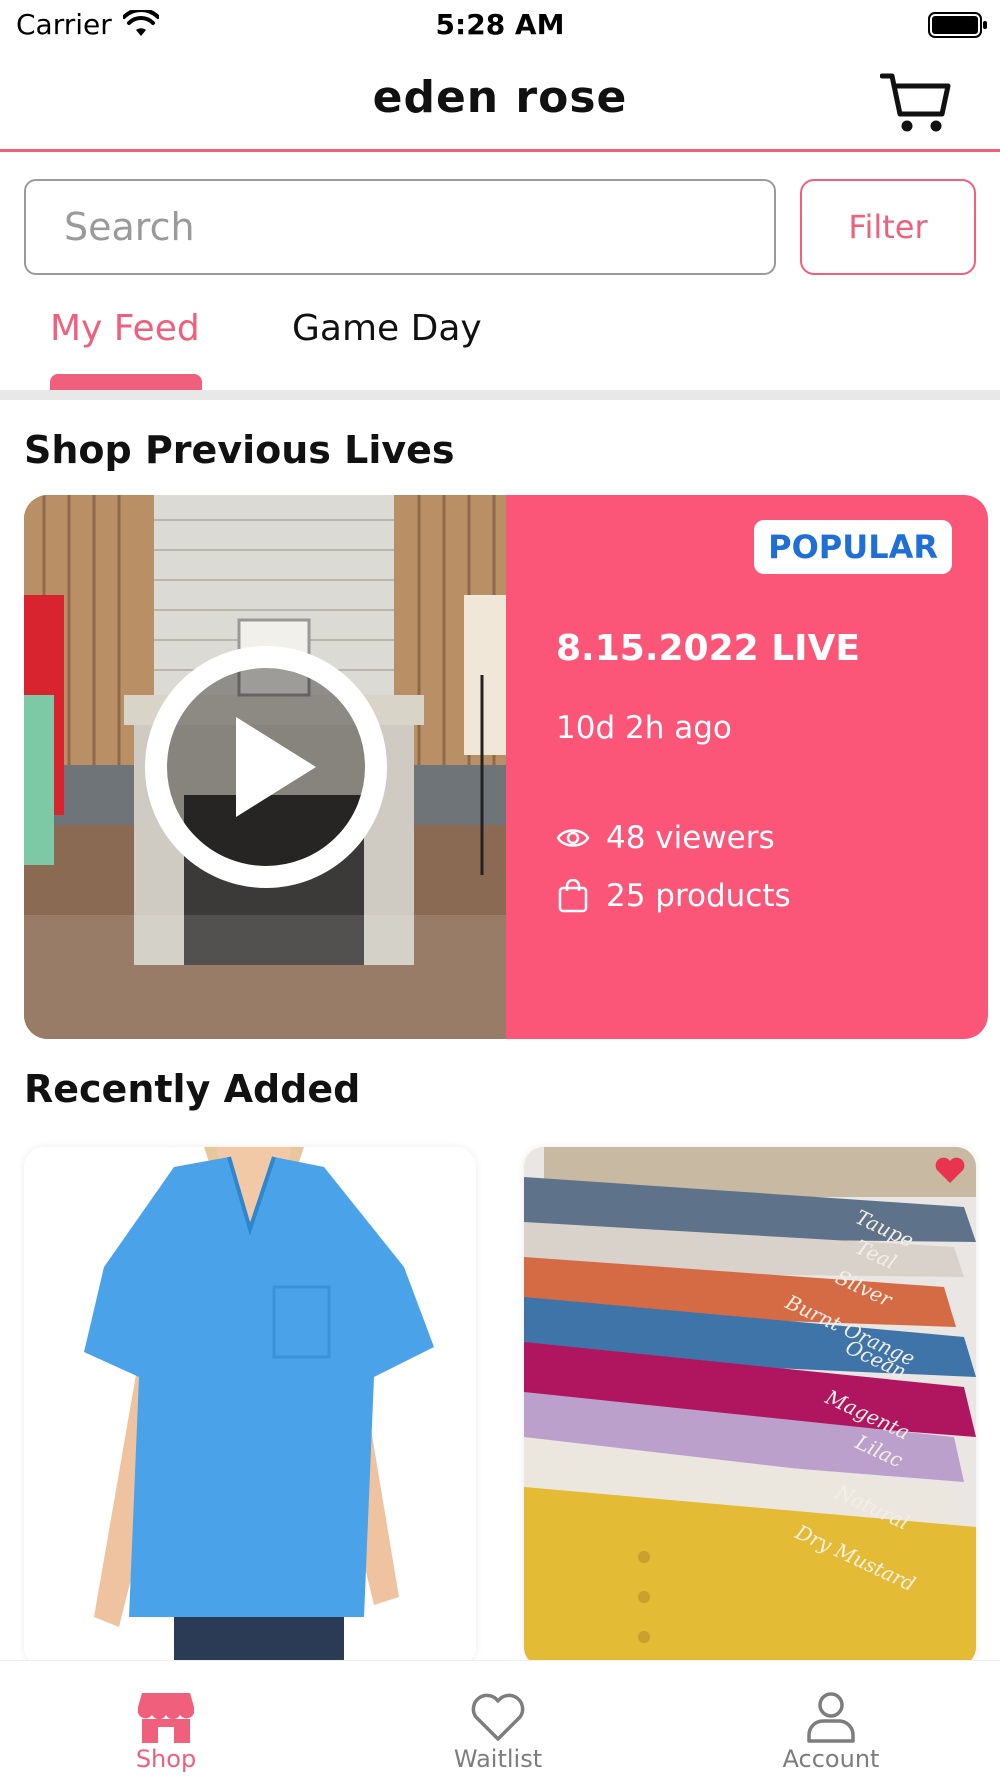  I want to click on nav-item-account: Account, so click(831, 1719).